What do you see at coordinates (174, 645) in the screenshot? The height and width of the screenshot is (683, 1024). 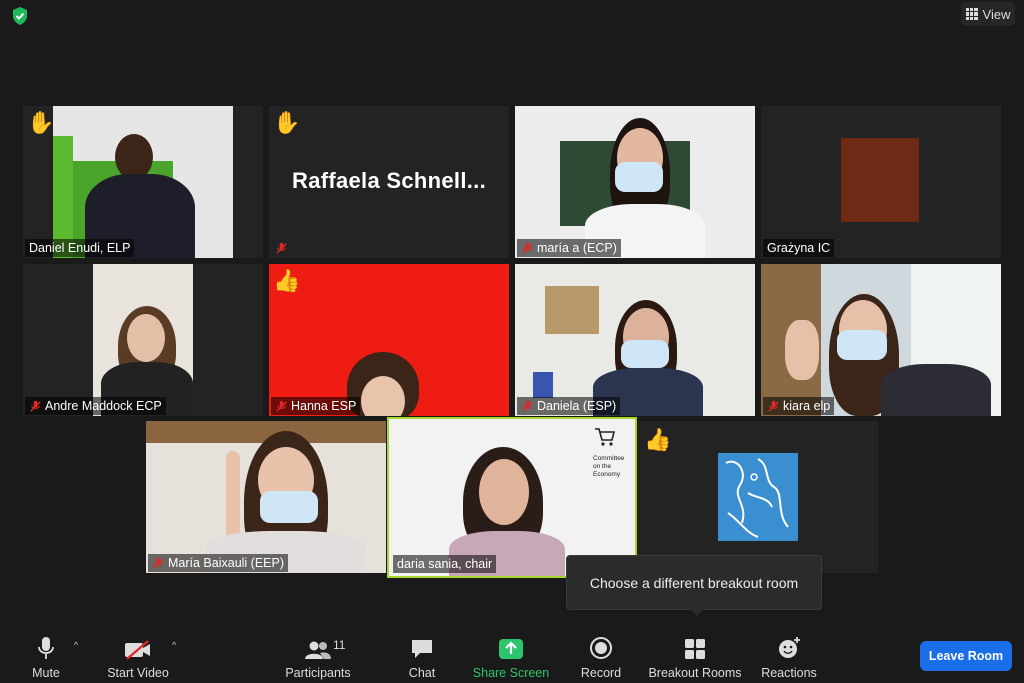 I see `video-options-caret-icon: ^` at bounding box center [174, 645].